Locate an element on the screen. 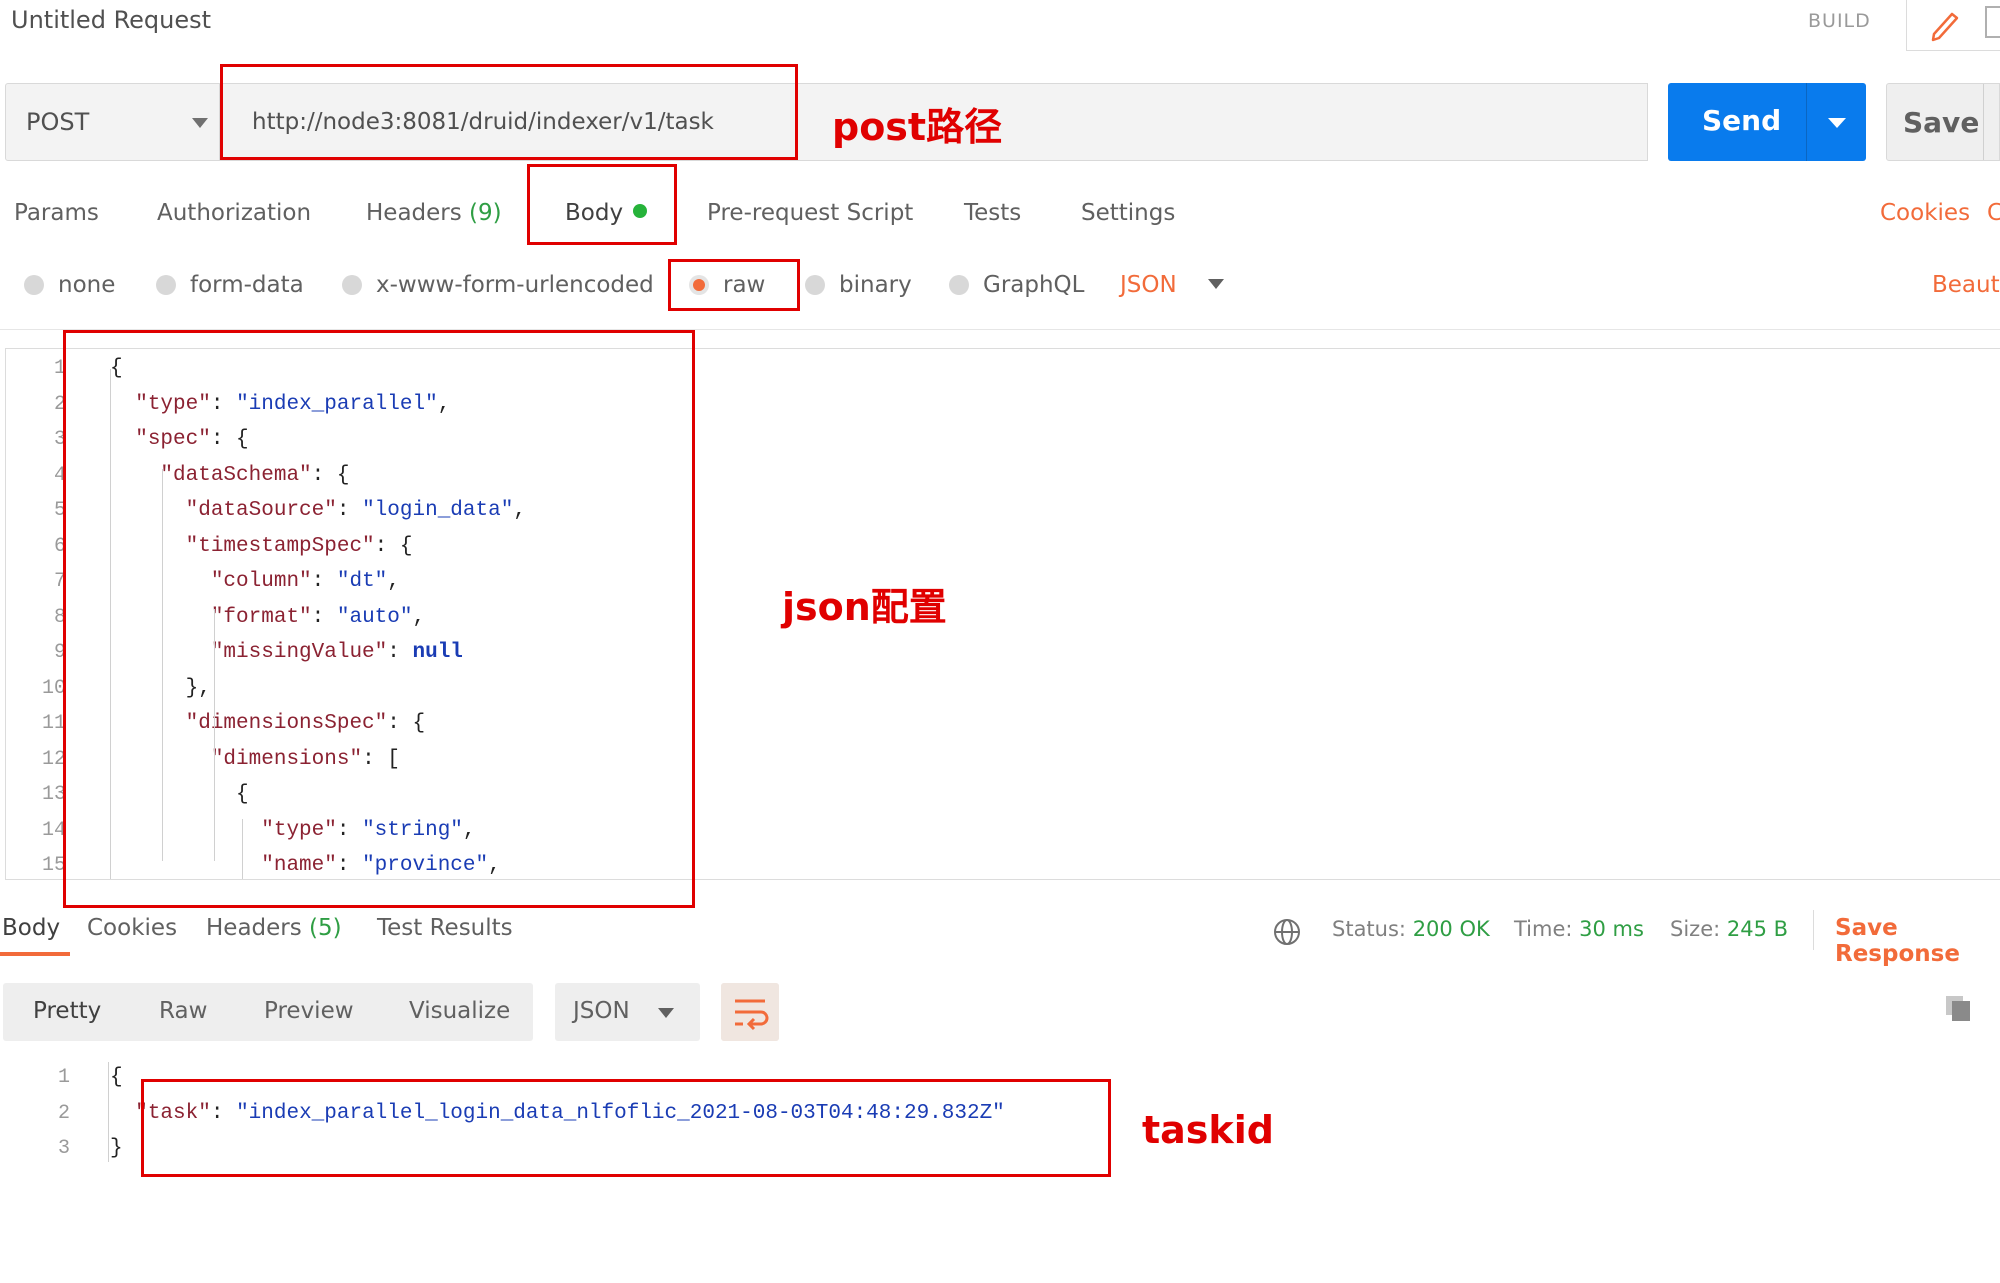 The height and width of the screenshot is (1283, 2000). response-tab-headers: Headers (5) is located at coordinates (274, 928).